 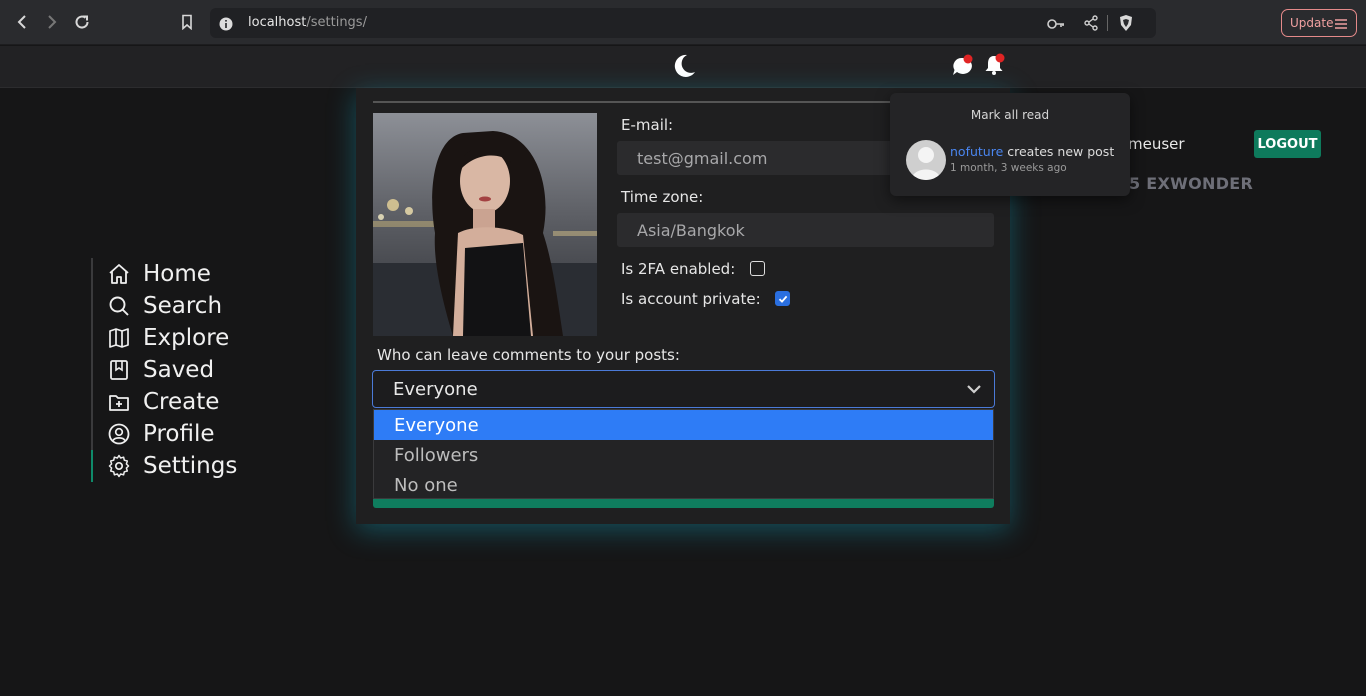 What do you see at coordinates (52, 22) in the screenshot?
I see `forward-icon` at bounding box center [52, 22].